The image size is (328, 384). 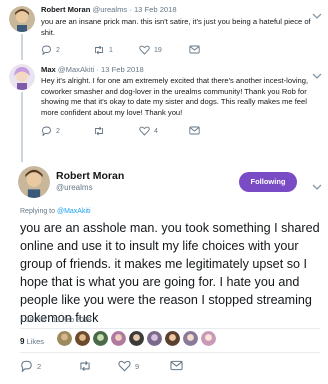 I want to click on retweet-button: 1, so click(x=103, y=50).